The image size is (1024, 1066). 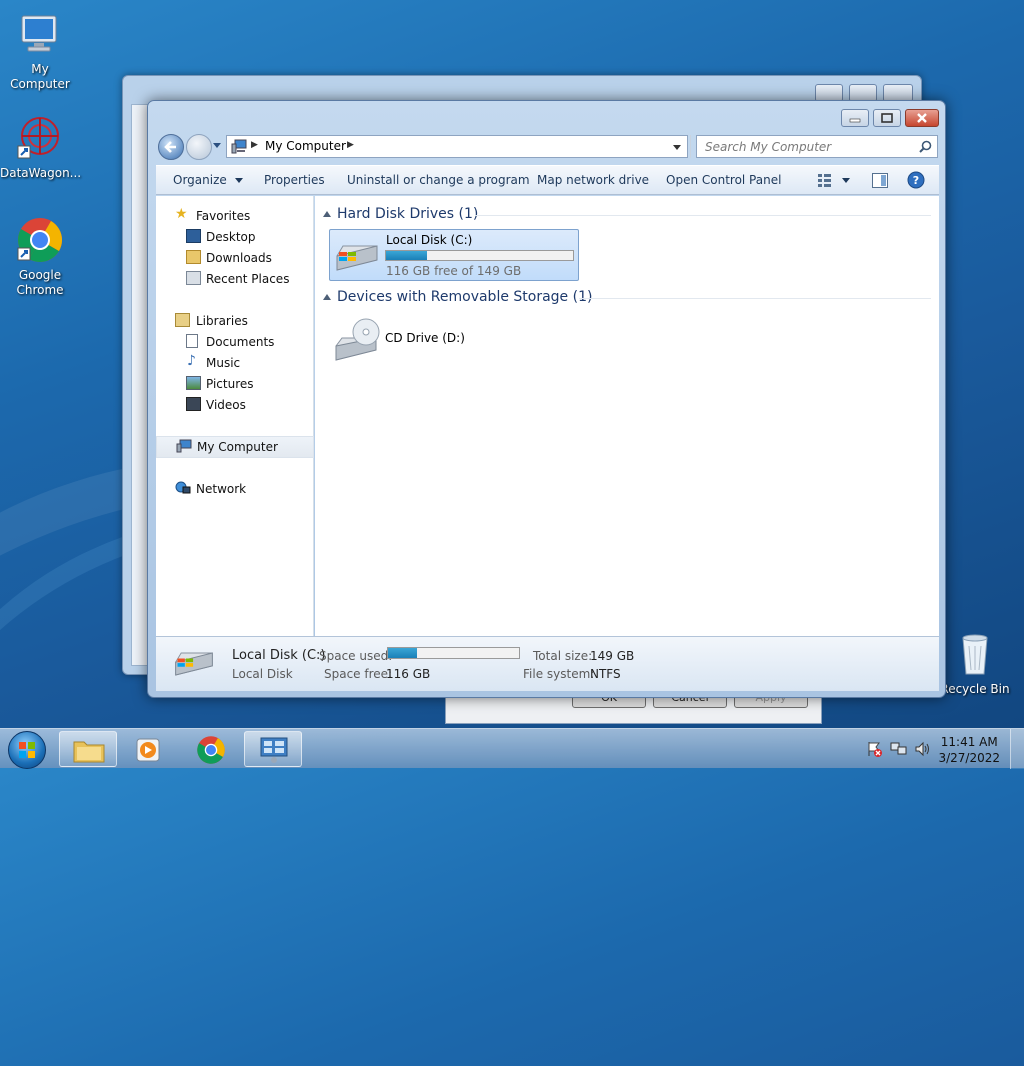 I want to click on details-drive-type: Local Disk, so click(x=262, y=674).